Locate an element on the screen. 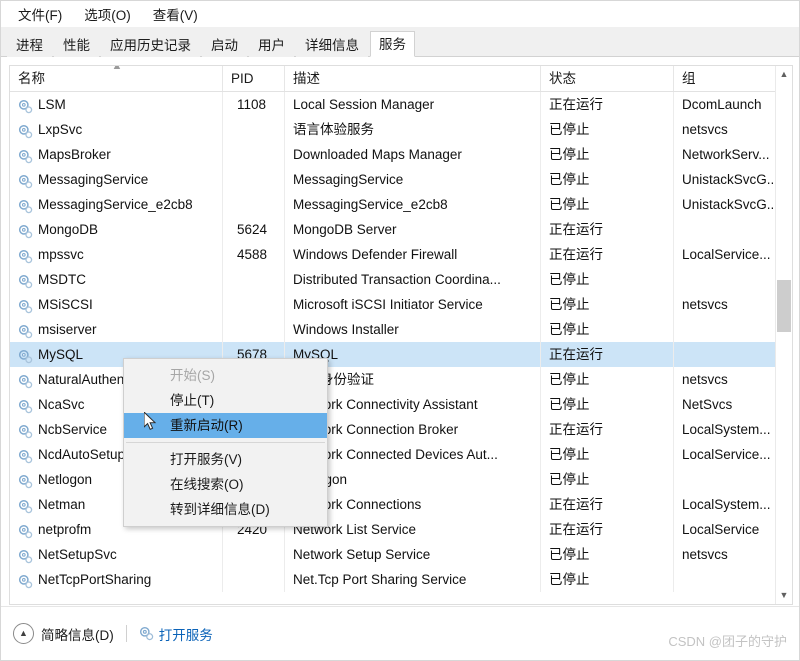 The width and height of the screenshot is (800, 661). ctx-start: 开始(S) is located at coordinates (192, 375).